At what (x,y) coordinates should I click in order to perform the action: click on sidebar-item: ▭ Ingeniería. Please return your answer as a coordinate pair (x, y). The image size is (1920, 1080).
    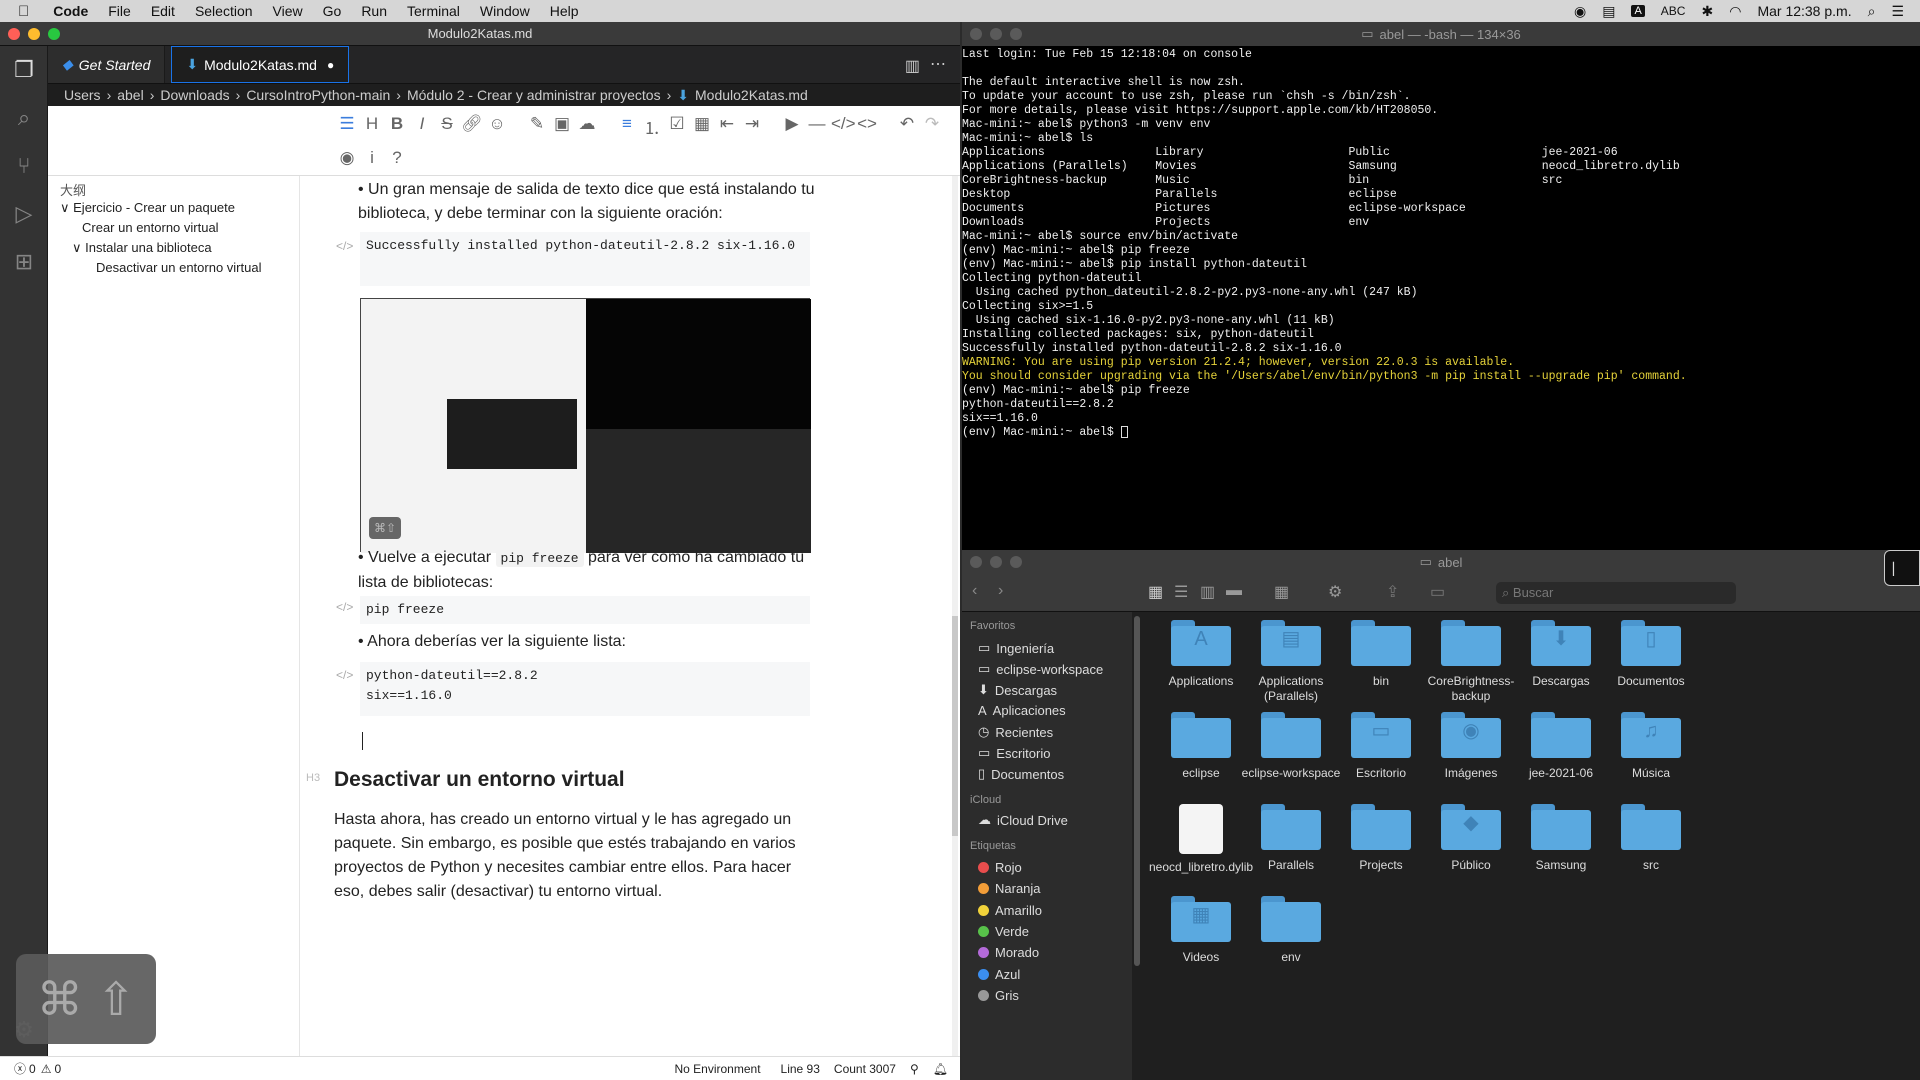
    Looking at the image, I should click on (1016, 648).